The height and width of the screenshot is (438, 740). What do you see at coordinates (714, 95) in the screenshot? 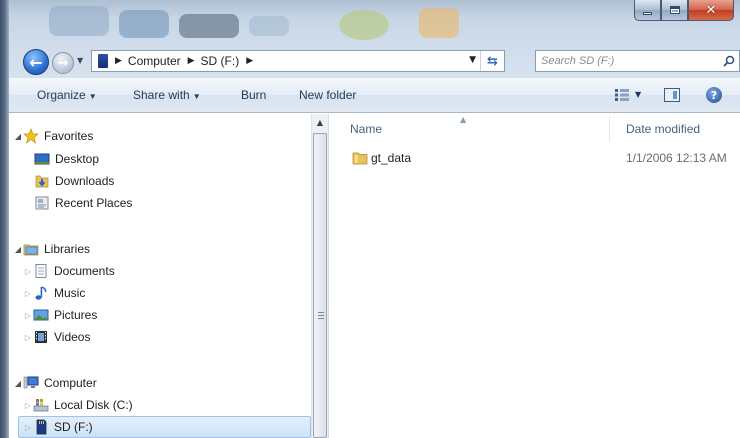
I see `help-icon: ?` at bounding box center [714, 95].